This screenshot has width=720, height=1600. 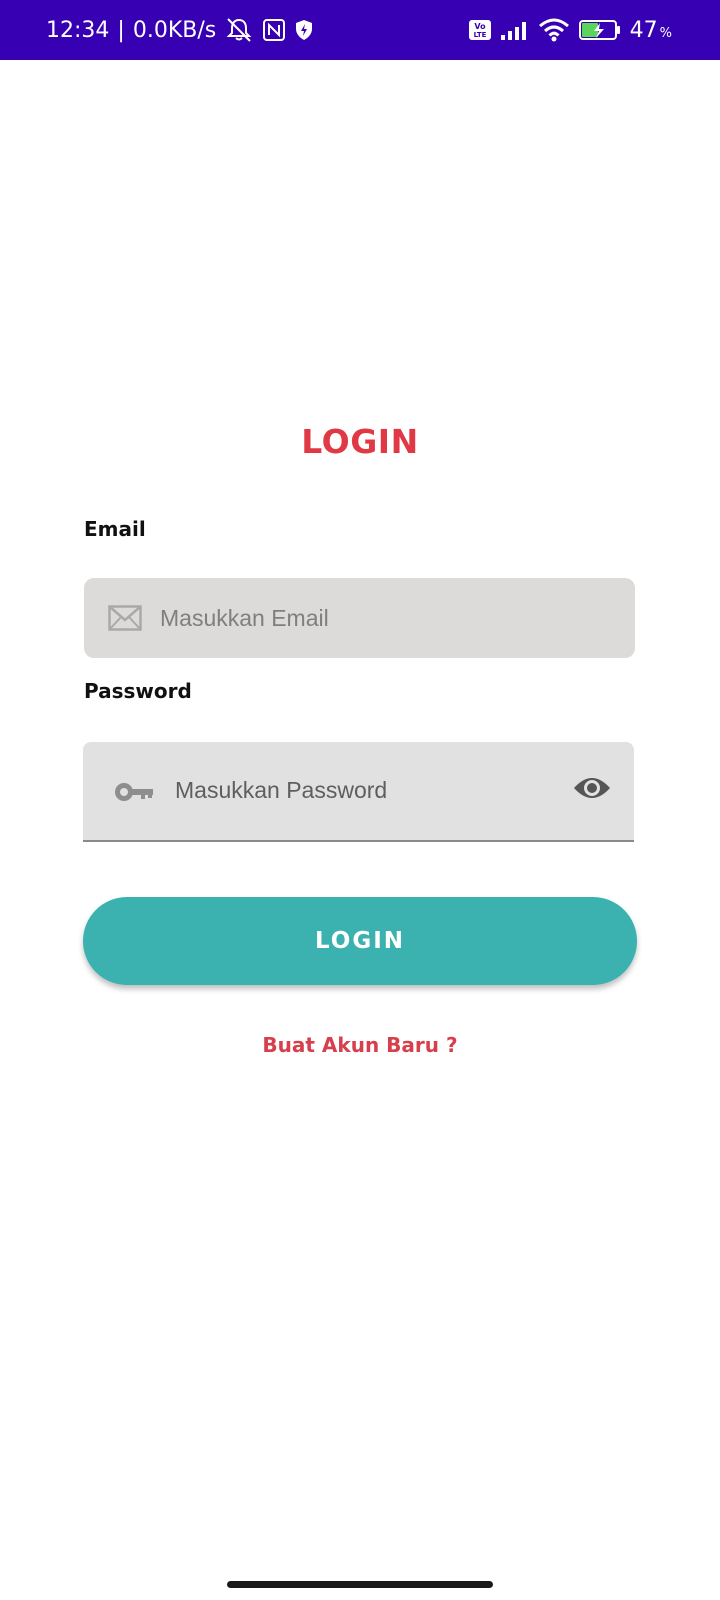 What do you see at coordinates (480, 26) in the screenshot?
I see `svg-text: Vo` at bounding box center [480, 26].